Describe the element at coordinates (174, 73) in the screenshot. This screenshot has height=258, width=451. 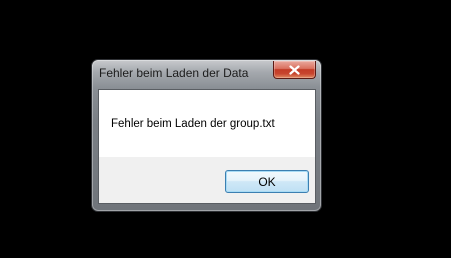
I see `dialog-title: Fehler beim Laden der Data` at that location.